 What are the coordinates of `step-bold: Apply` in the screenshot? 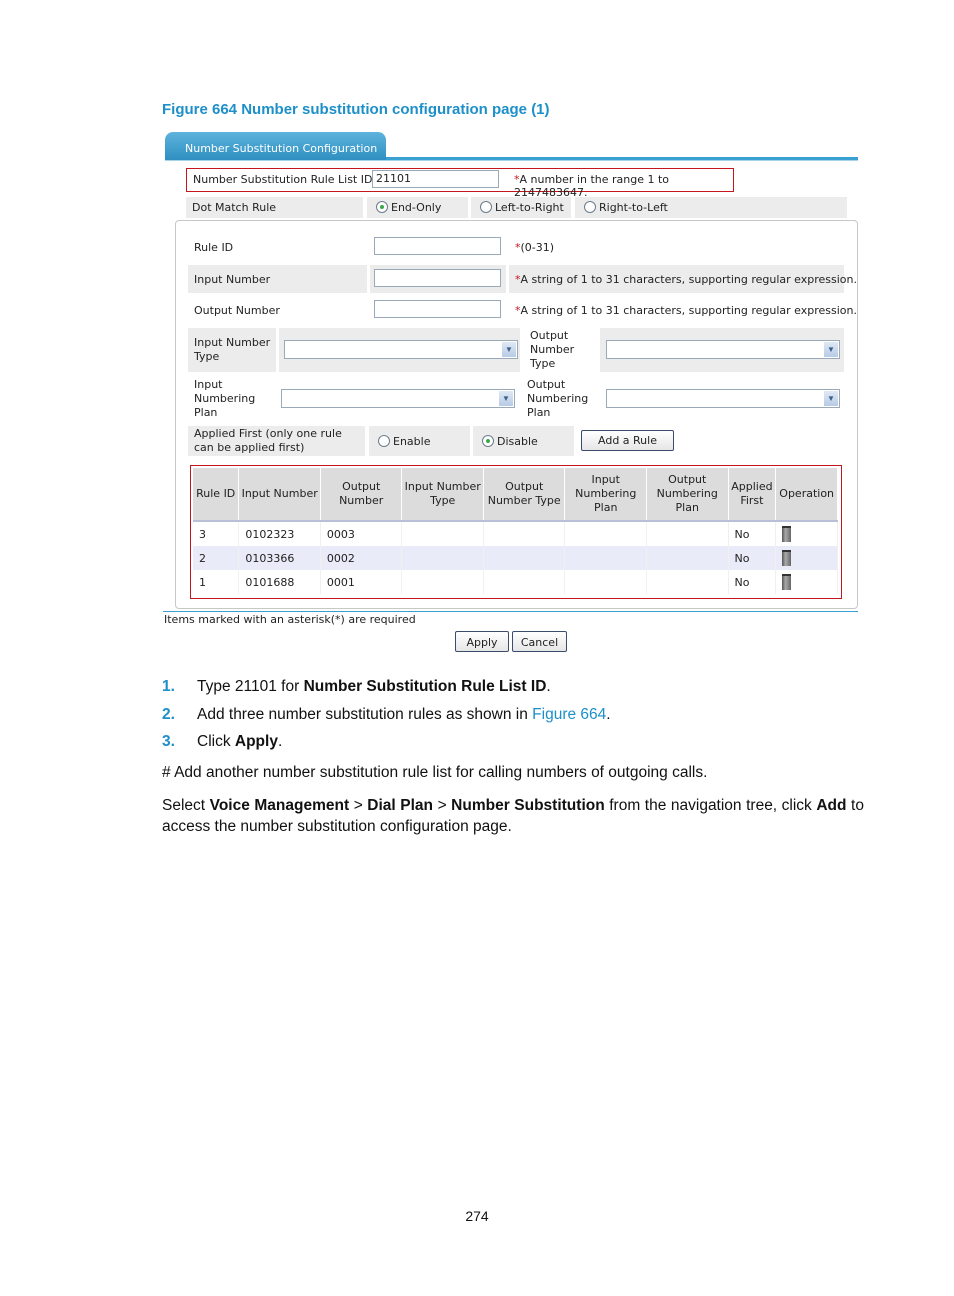 It's located at (256, 741).